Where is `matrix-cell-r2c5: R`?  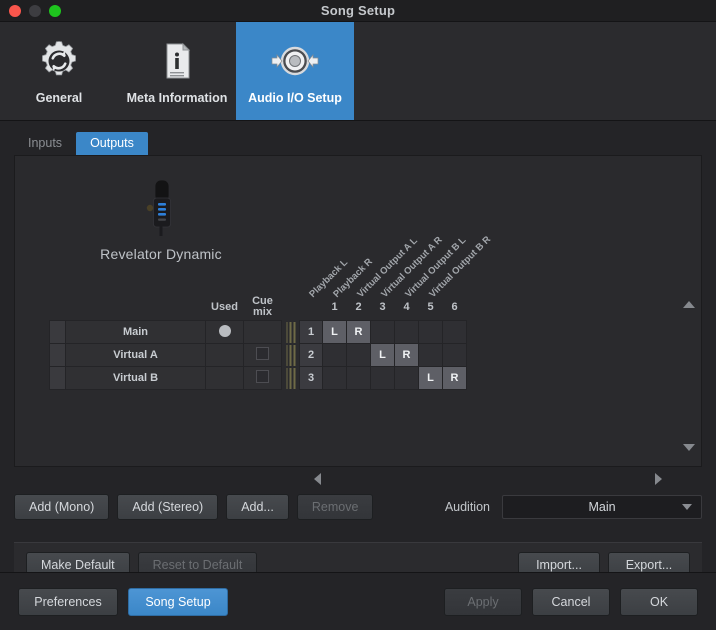 matrix-cell-r2c5: R is located at coordinates (454, 378).